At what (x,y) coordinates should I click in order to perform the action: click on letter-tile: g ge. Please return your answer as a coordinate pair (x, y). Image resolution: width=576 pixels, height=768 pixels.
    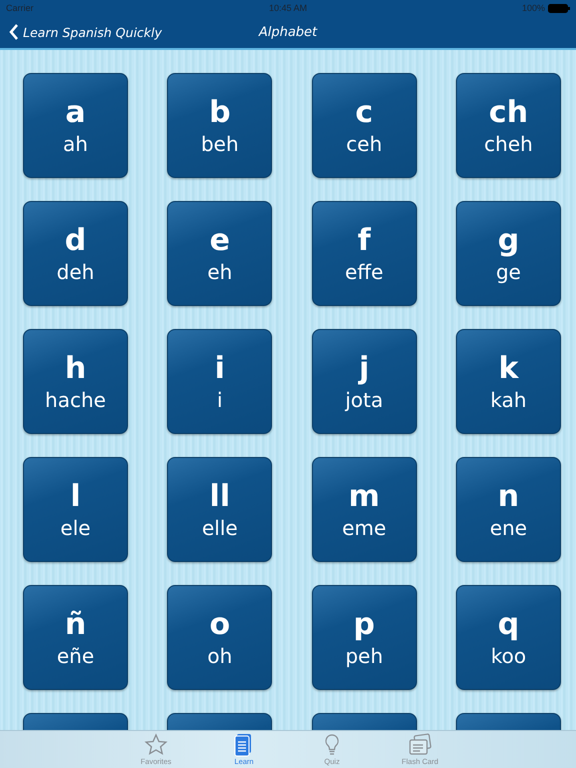
    Looking at the image, I should click on (508, 253).